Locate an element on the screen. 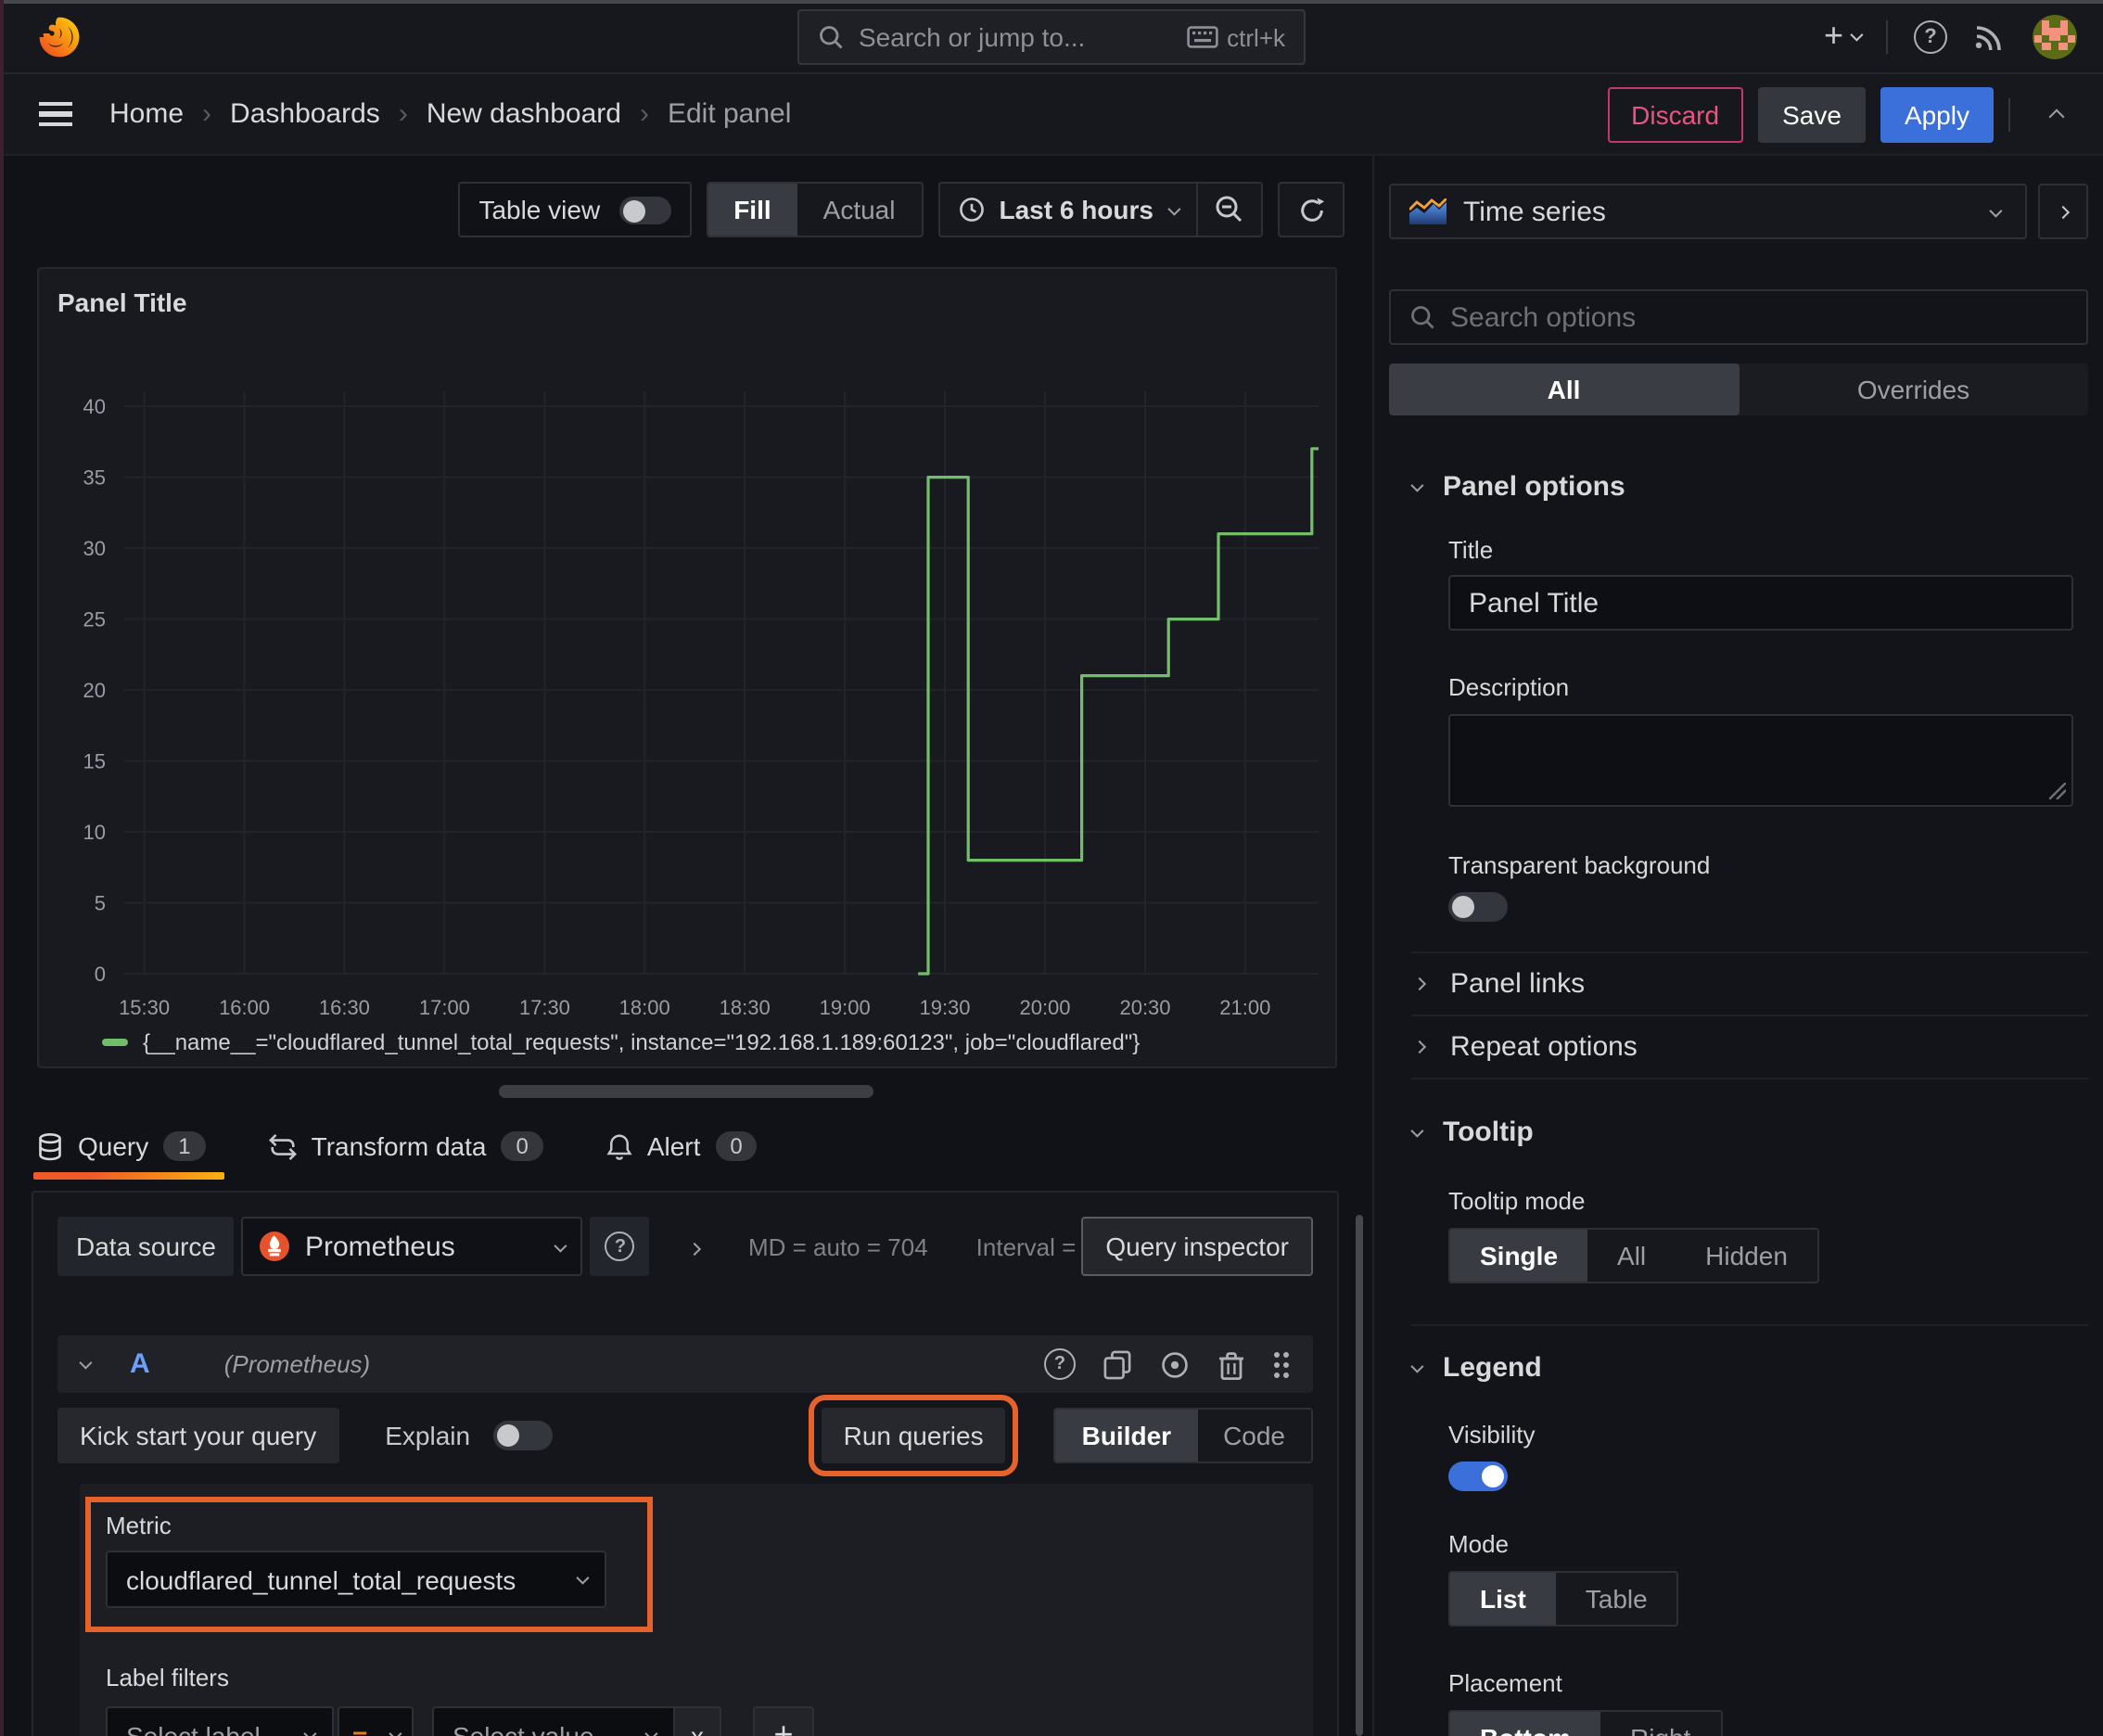 This screenshot has height=1736, width=2103. help-icon: ? is located at coordinates (1930, 36).